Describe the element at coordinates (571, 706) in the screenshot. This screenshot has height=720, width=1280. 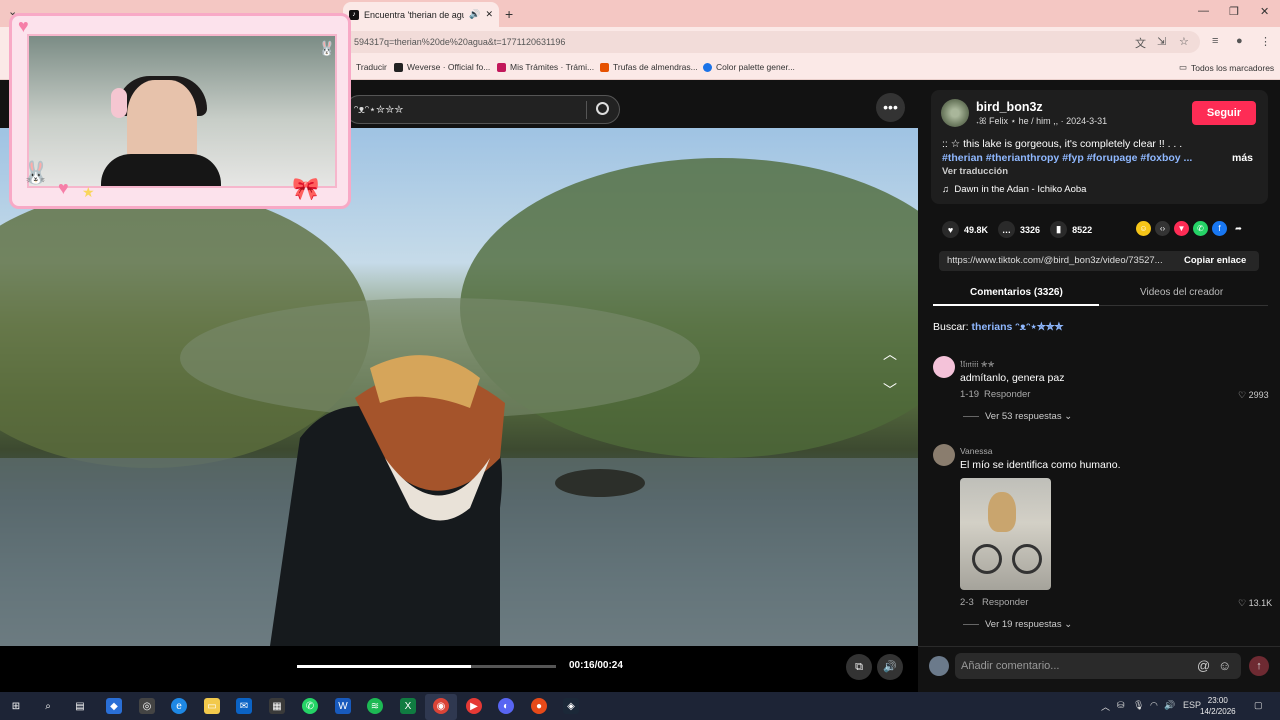
I see `steam-icon: ◈` at that location.